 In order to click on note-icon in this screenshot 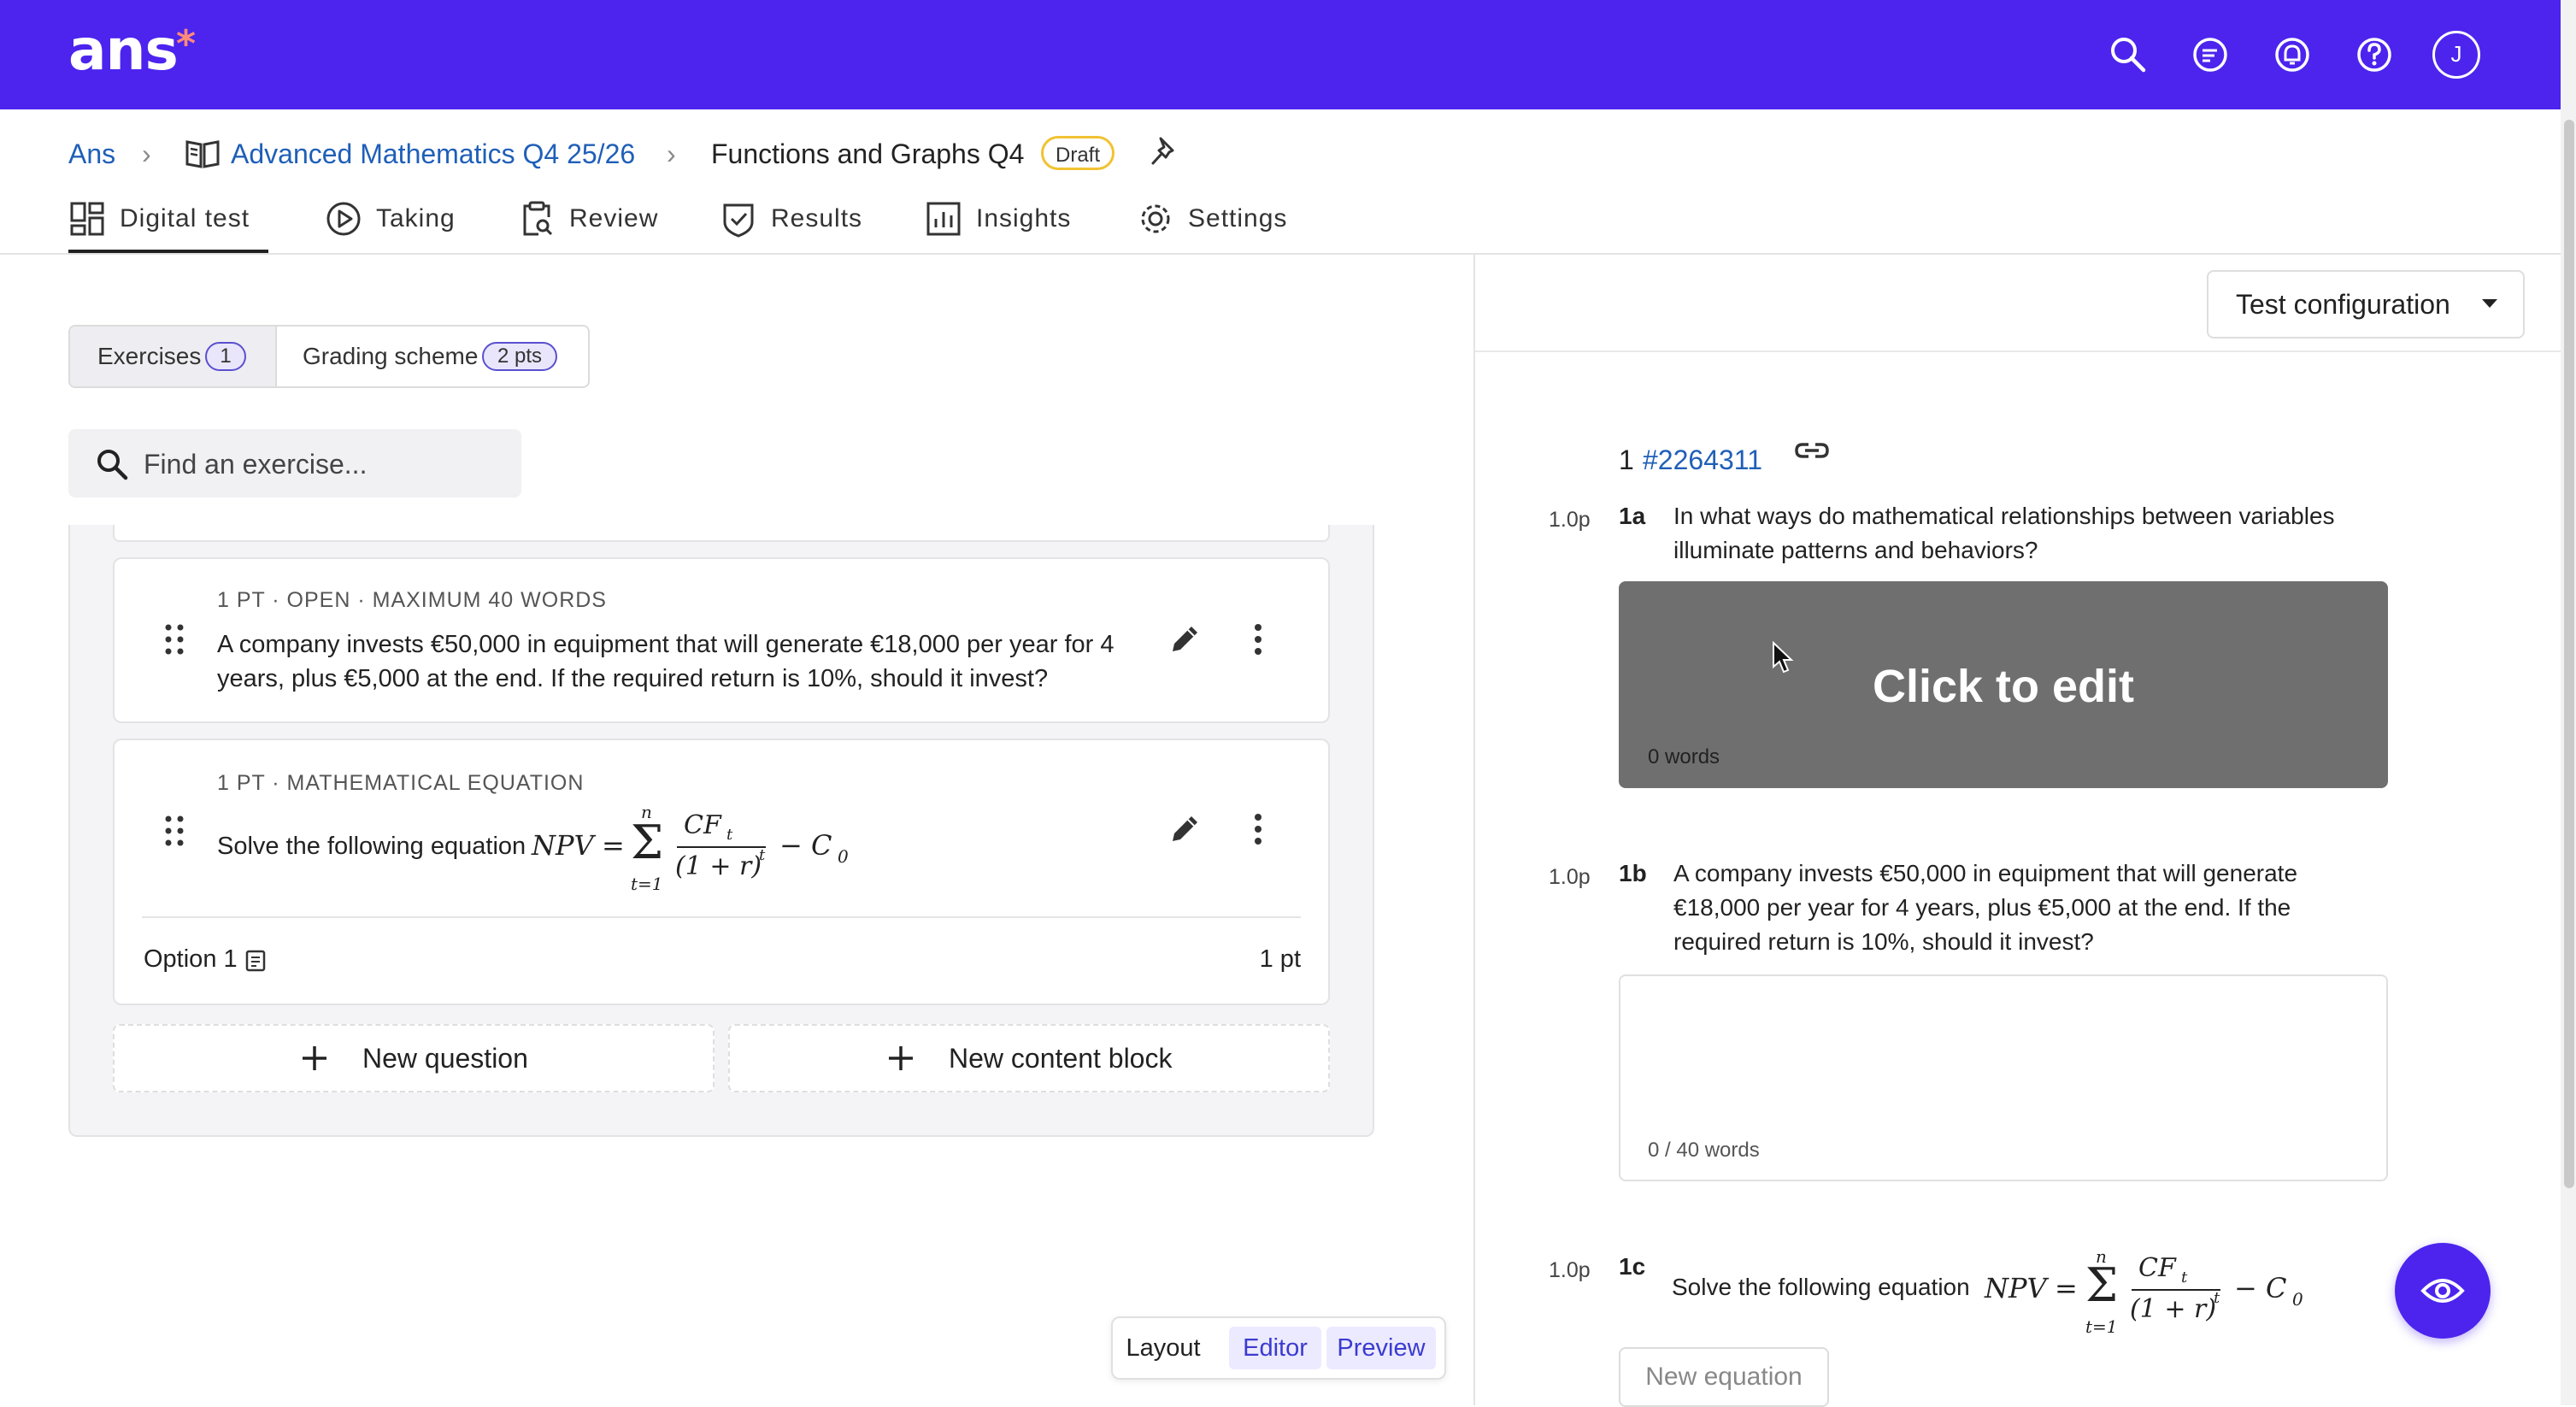, I will do `click(255, 961)`.